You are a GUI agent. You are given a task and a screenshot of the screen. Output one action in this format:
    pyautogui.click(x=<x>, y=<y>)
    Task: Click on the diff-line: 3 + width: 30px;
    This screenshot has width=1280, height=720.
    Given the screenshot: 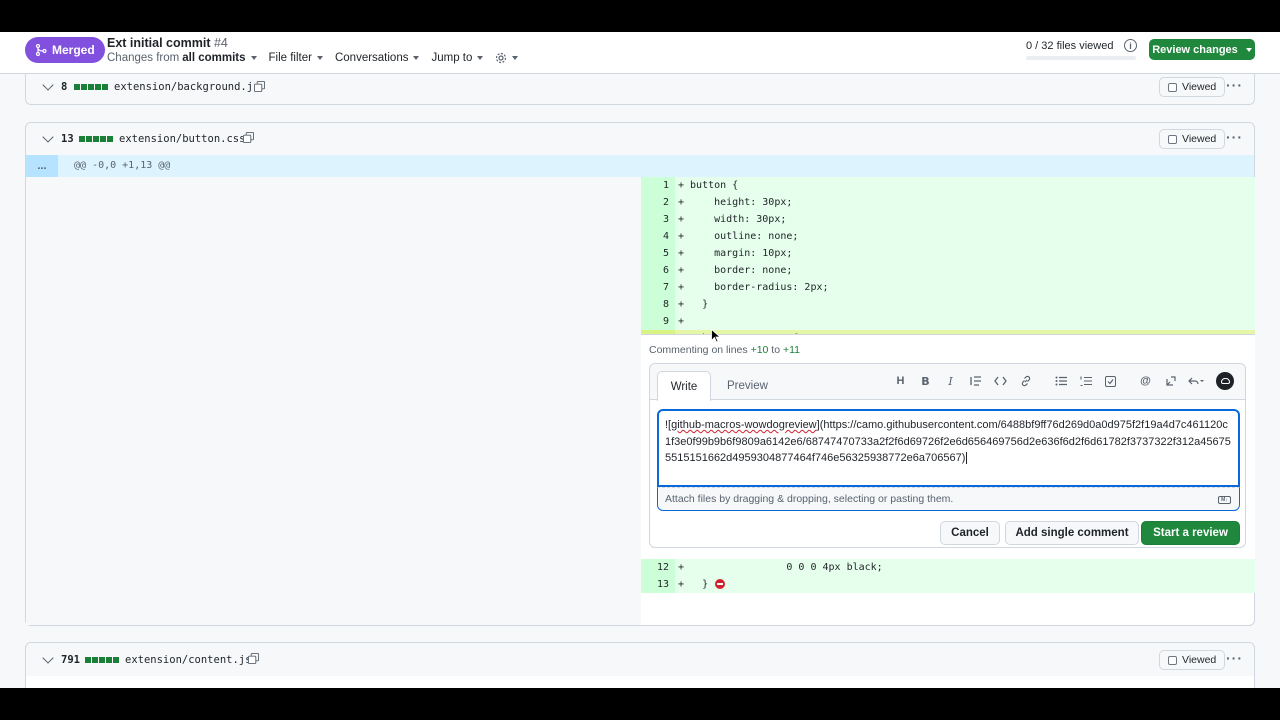 What is the action you would take?
    pyautogui.click(x=948, y=219)
    